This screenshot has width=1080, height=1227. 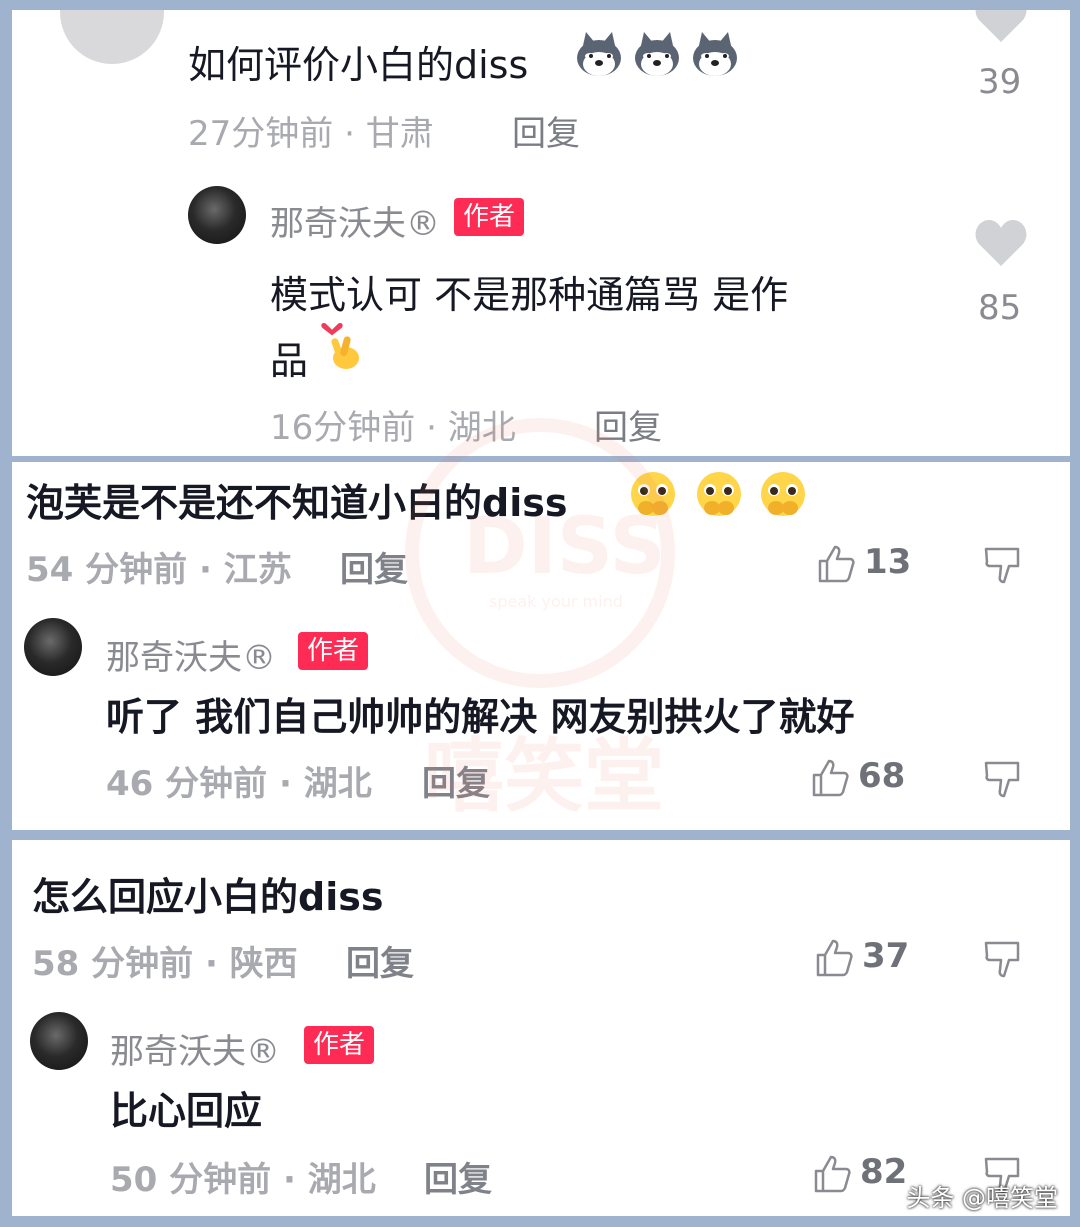 I want to click on comment-meta: 58 分钟前 · 陕西, so click(x=165, y=960).